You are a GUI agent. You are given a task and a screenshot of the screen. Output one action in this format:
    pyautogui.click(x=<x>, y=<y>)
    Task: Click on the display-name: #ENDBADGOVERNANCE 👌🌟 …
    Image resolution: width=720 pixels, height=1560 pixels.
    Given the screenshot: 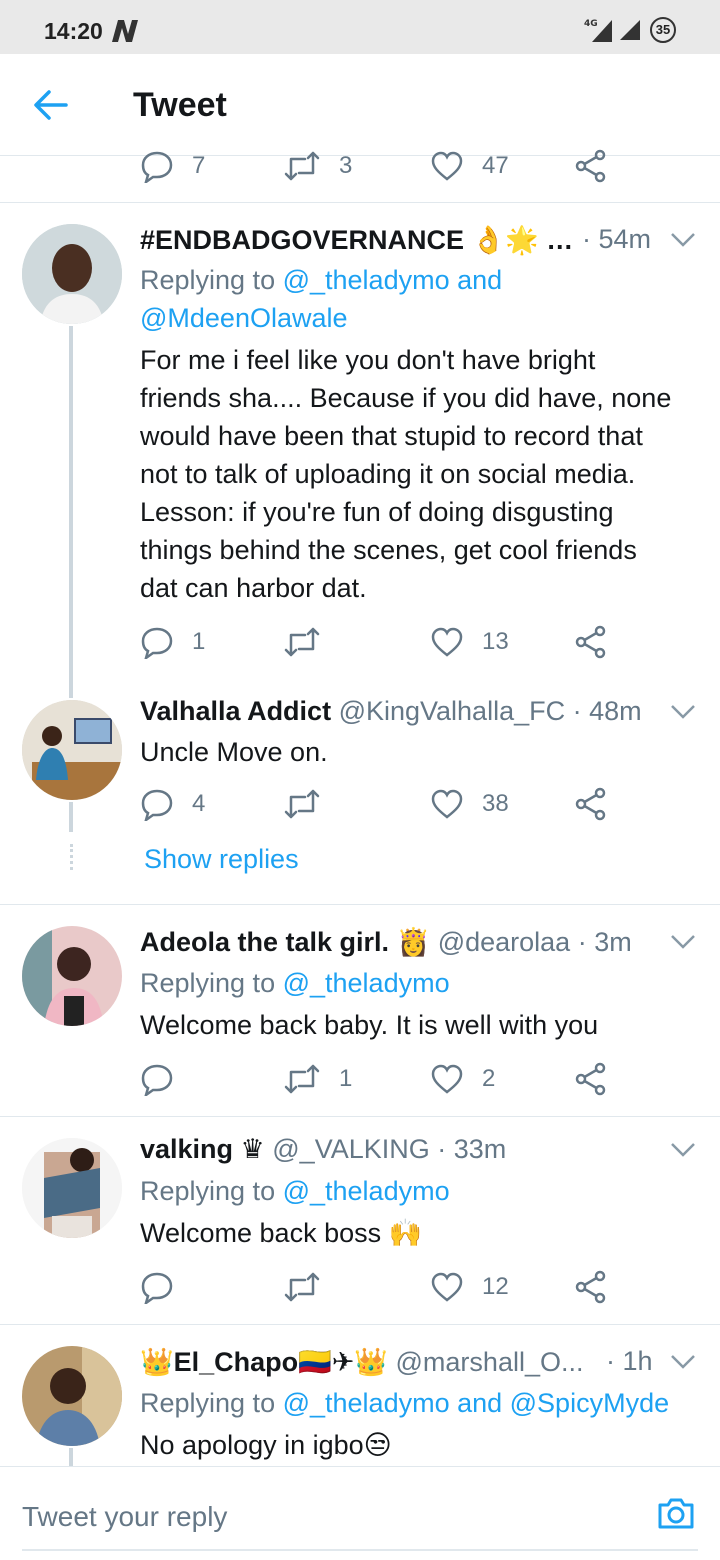 What is the action you would take?
    pyautogui.click(x=356, y=240)
    